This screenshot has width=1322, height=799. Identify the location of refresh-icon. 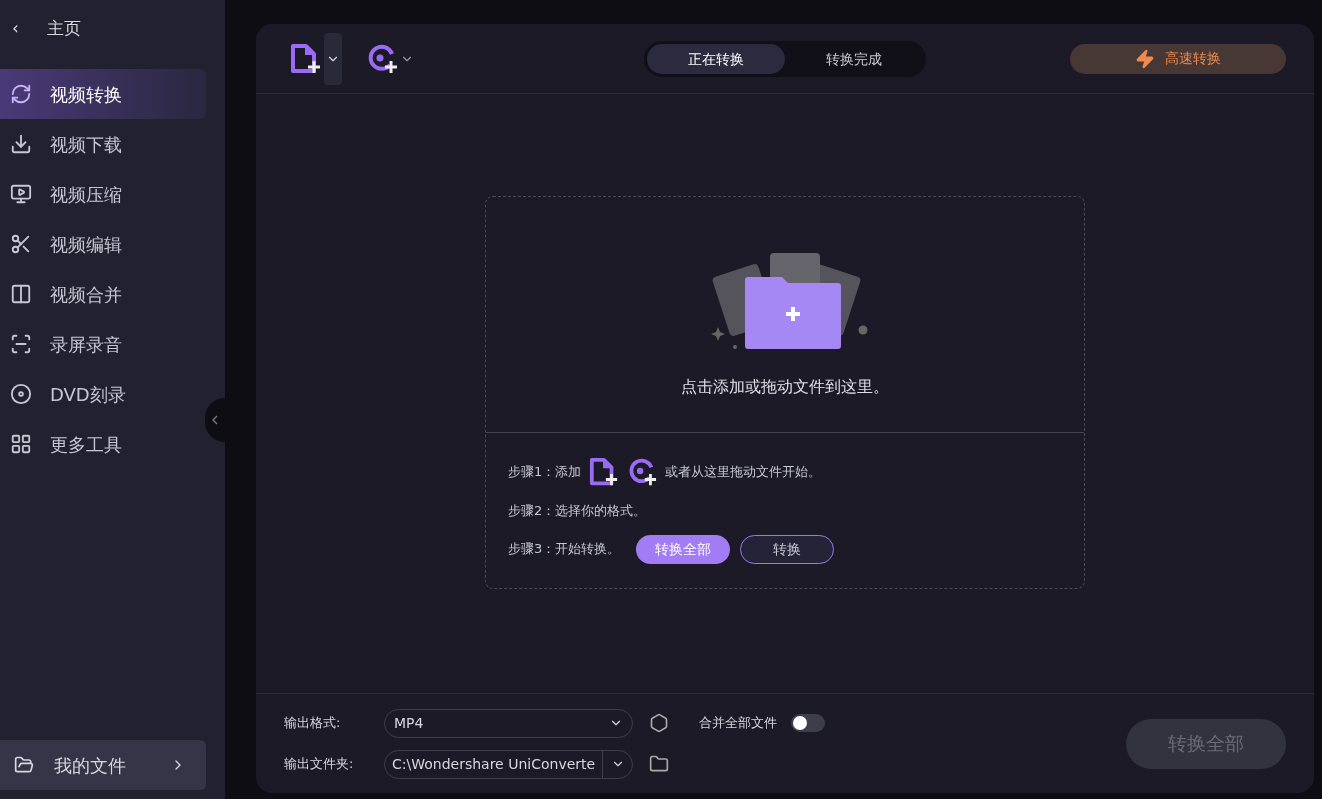
(21, 94).